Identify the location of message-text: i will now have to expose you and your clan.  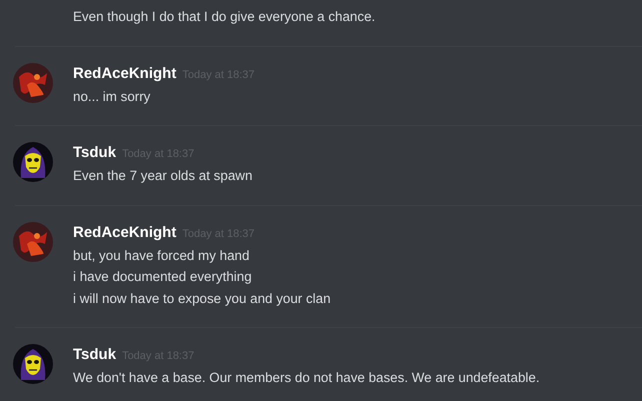
(202, 299).